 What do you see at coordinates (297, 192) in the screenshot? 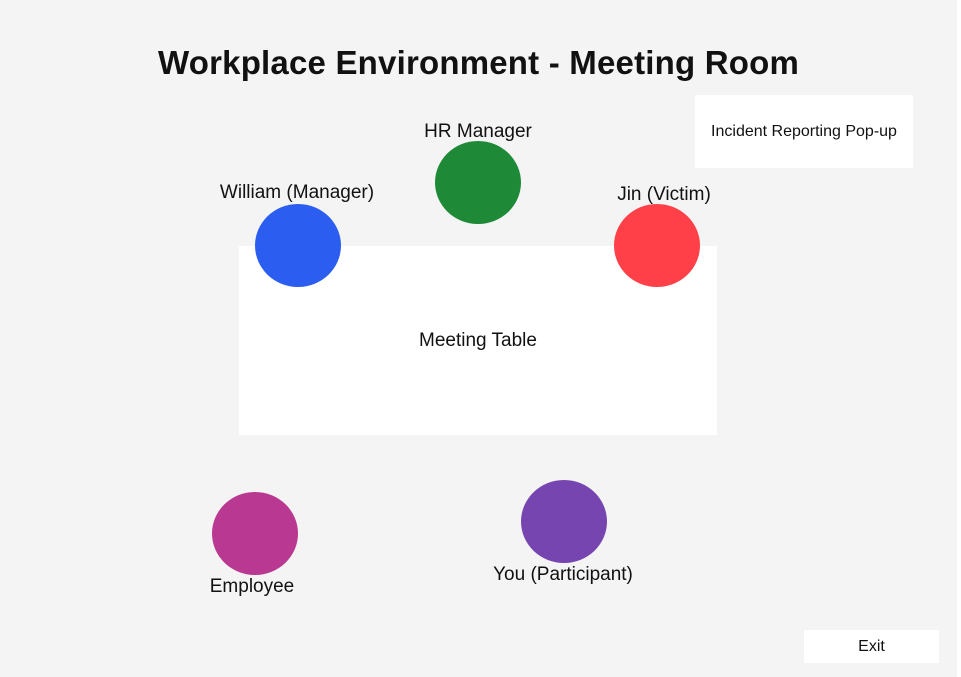
I see `william-label: William (Manager)` at bounding box center [297, 192].